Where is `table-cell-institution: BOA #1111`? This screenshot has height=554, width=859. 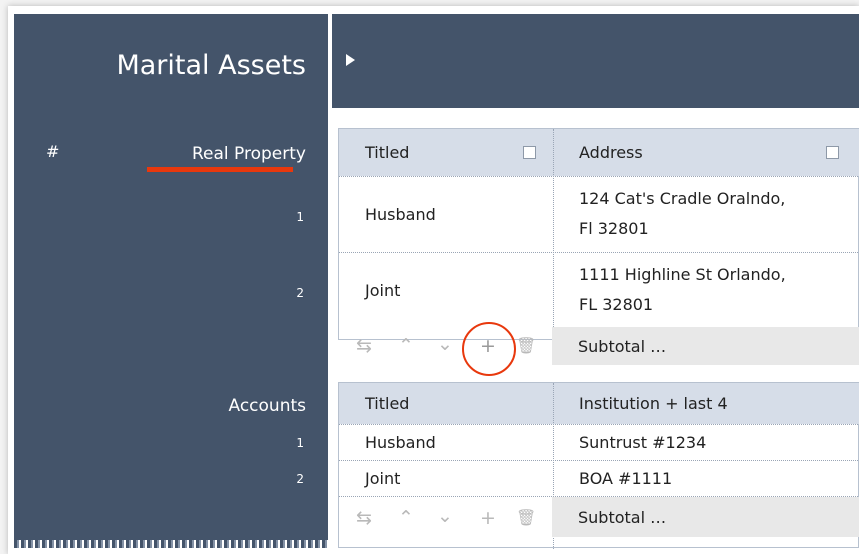 table-cell-institution: BOA #1111 is located at coordinates (706, 478).